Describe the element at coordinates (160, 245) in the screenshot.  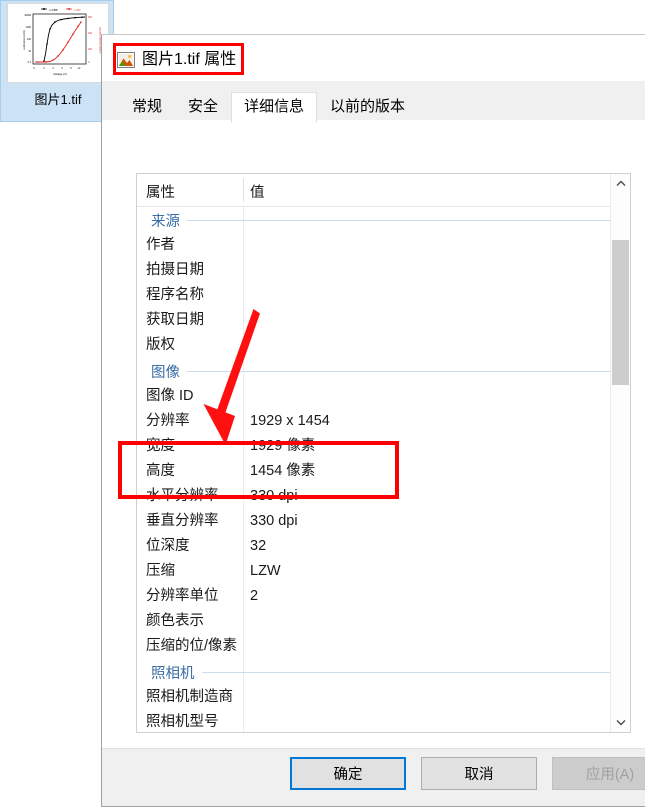
I see `property-name: 作者` at that location.